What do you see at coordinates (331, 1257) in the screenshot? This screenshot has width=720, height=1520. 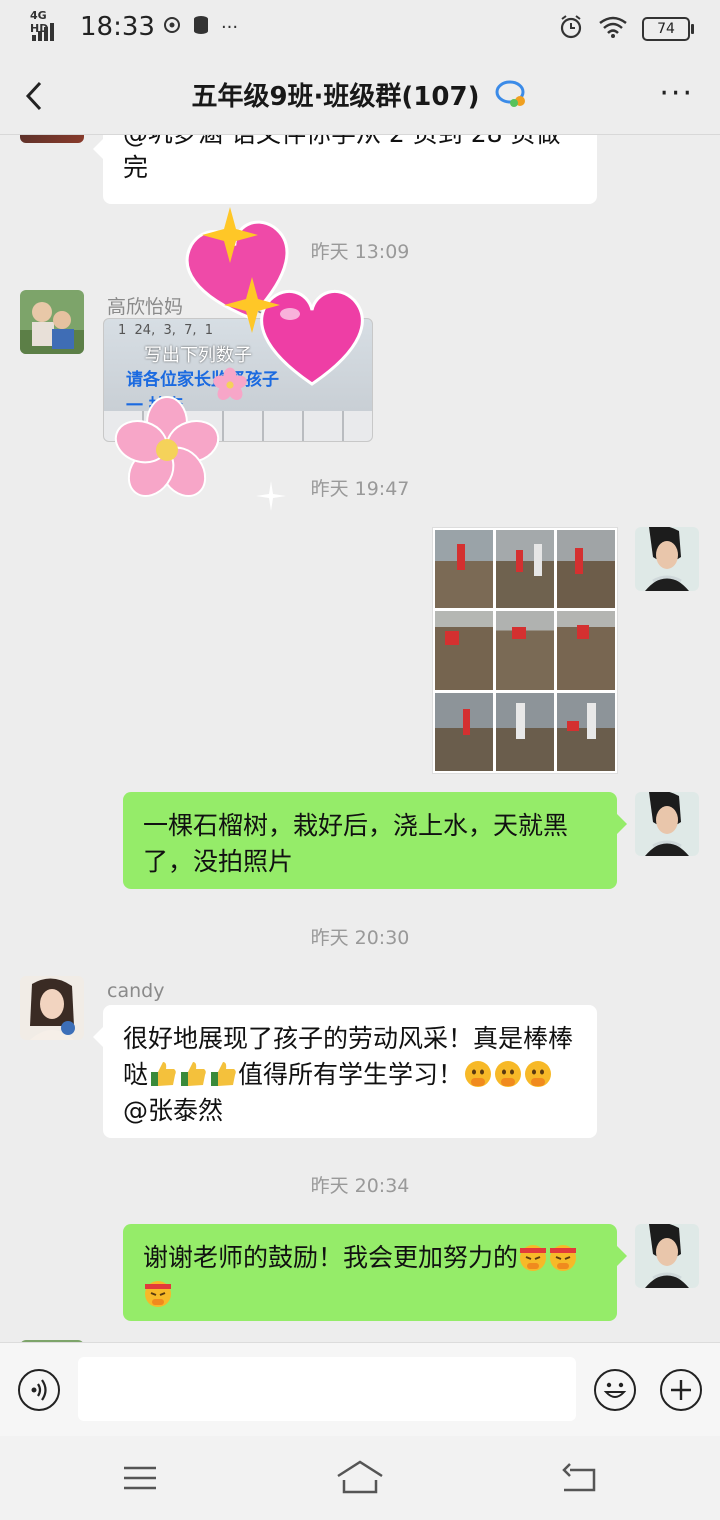 I see `message-text: 谢谢老师的鼓励！我会更加努力的` at bounding box center [331, 1257].